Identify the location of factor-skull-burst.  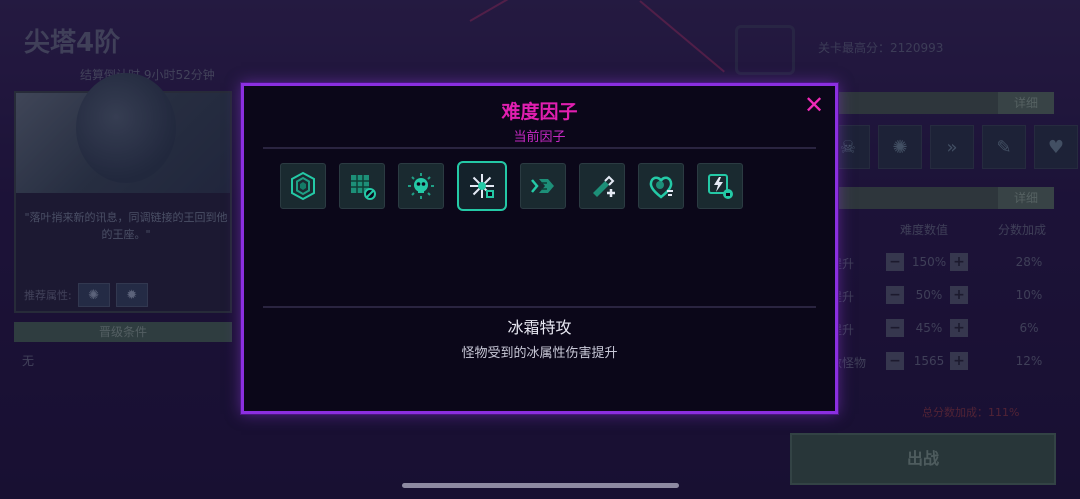
(421, 186).